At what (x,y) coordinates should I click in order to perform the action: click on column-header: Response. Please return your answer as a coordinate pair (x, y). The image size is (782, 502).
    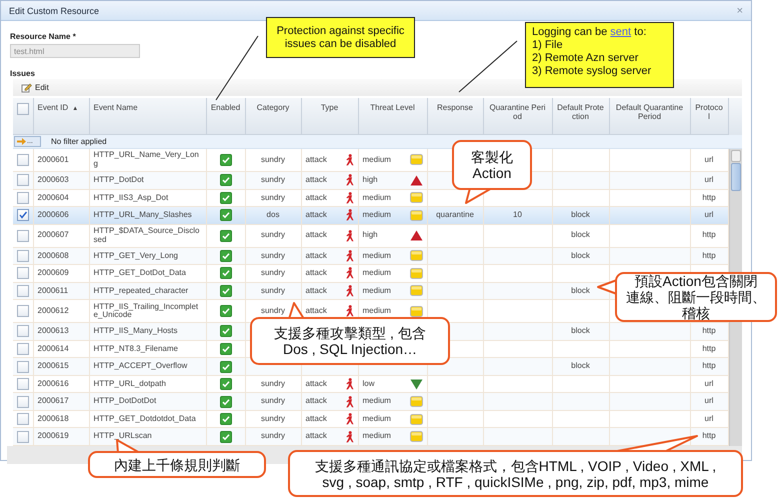
    Looking at the image, I should click on (455, 107).